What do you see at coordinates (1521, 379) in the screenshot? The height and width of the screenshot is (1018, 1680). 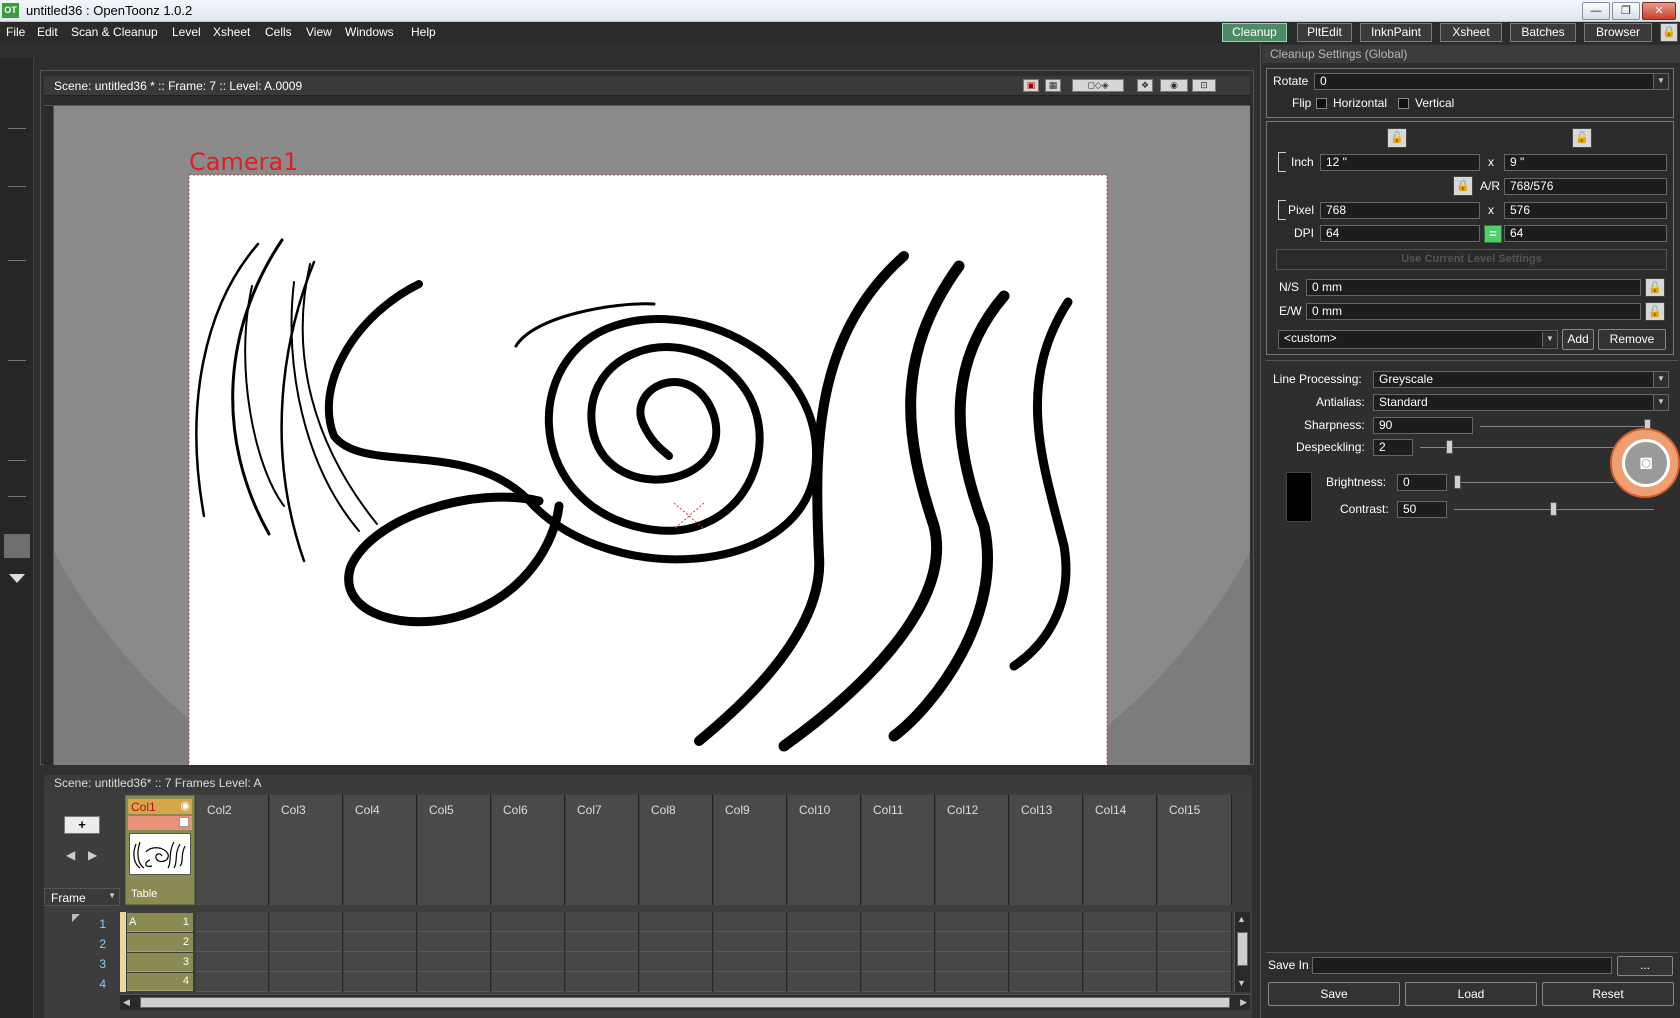 I see `line-processing-select: Greyscale ▼` at bounding box center [1521, 379].